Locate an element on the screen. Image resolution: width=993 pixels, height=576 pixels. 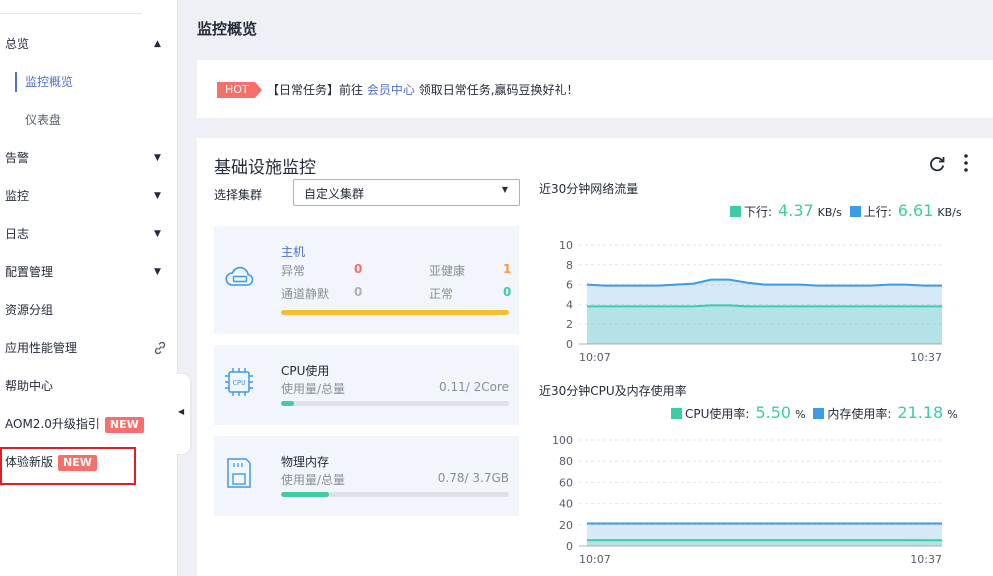
sidebar-item-label: 总览 is located at coordinates (17, 44).